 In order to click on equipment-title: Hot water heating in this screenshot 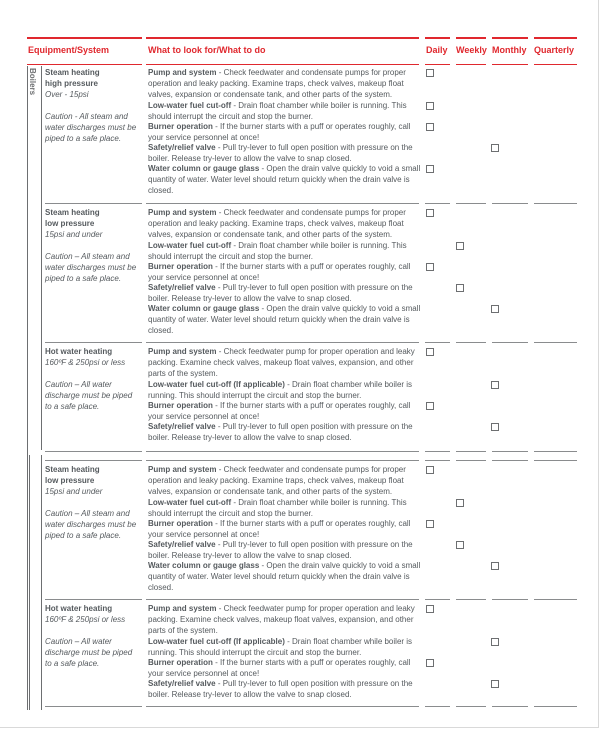, I will do `click(79, 608)`.